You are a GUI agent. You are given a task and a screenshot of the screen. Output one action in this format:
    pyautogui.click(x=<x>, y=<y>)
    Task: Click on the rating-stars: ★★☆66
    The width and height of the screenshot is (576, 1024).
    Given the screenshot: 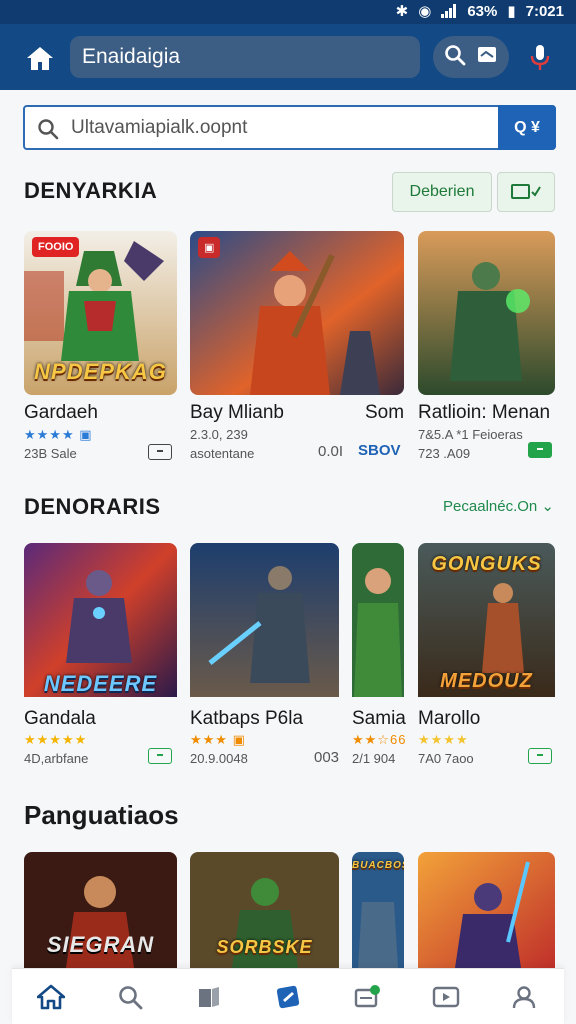 What is the action you would take?
    pyautogui.click(x=379, y=739)
    